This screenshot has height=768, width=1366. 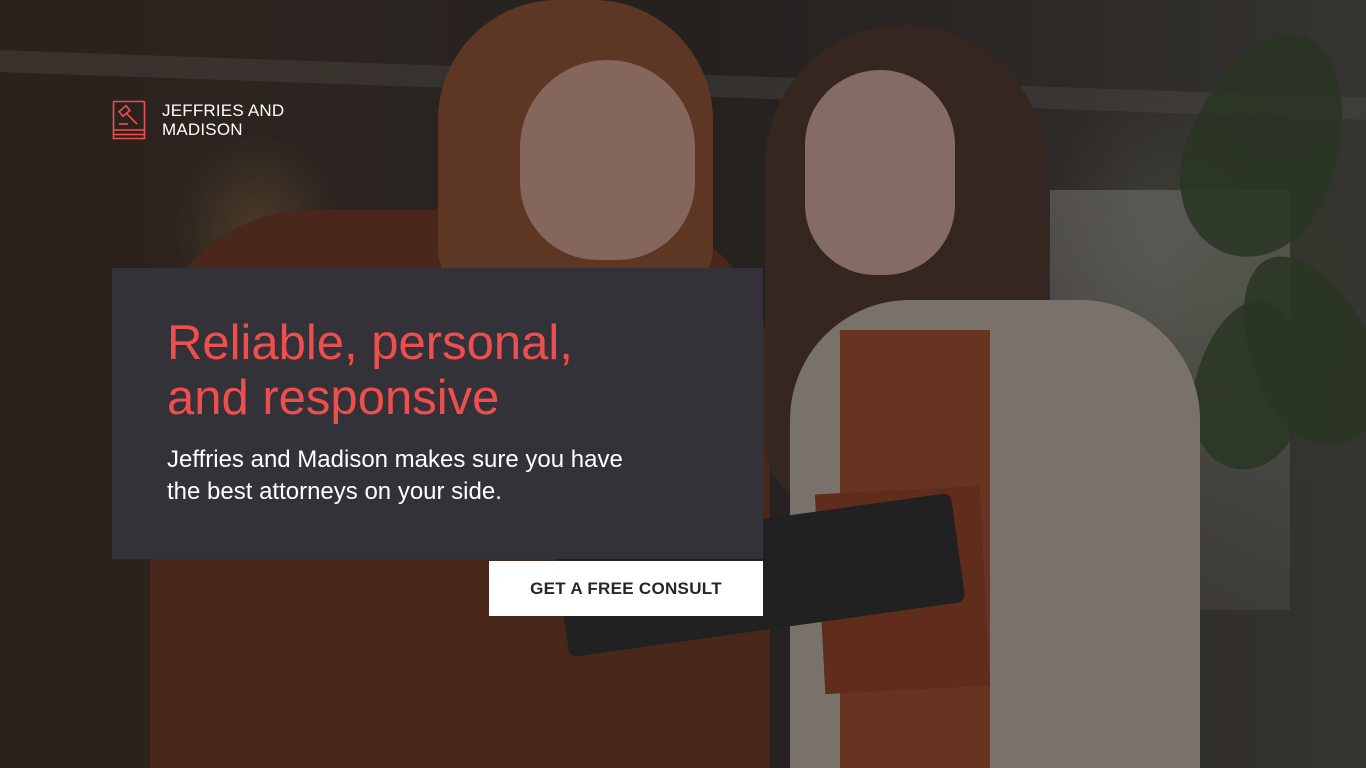 I want to click on brand-logo: JEFFRIES AND MADISON, so click(x=212, y=120).